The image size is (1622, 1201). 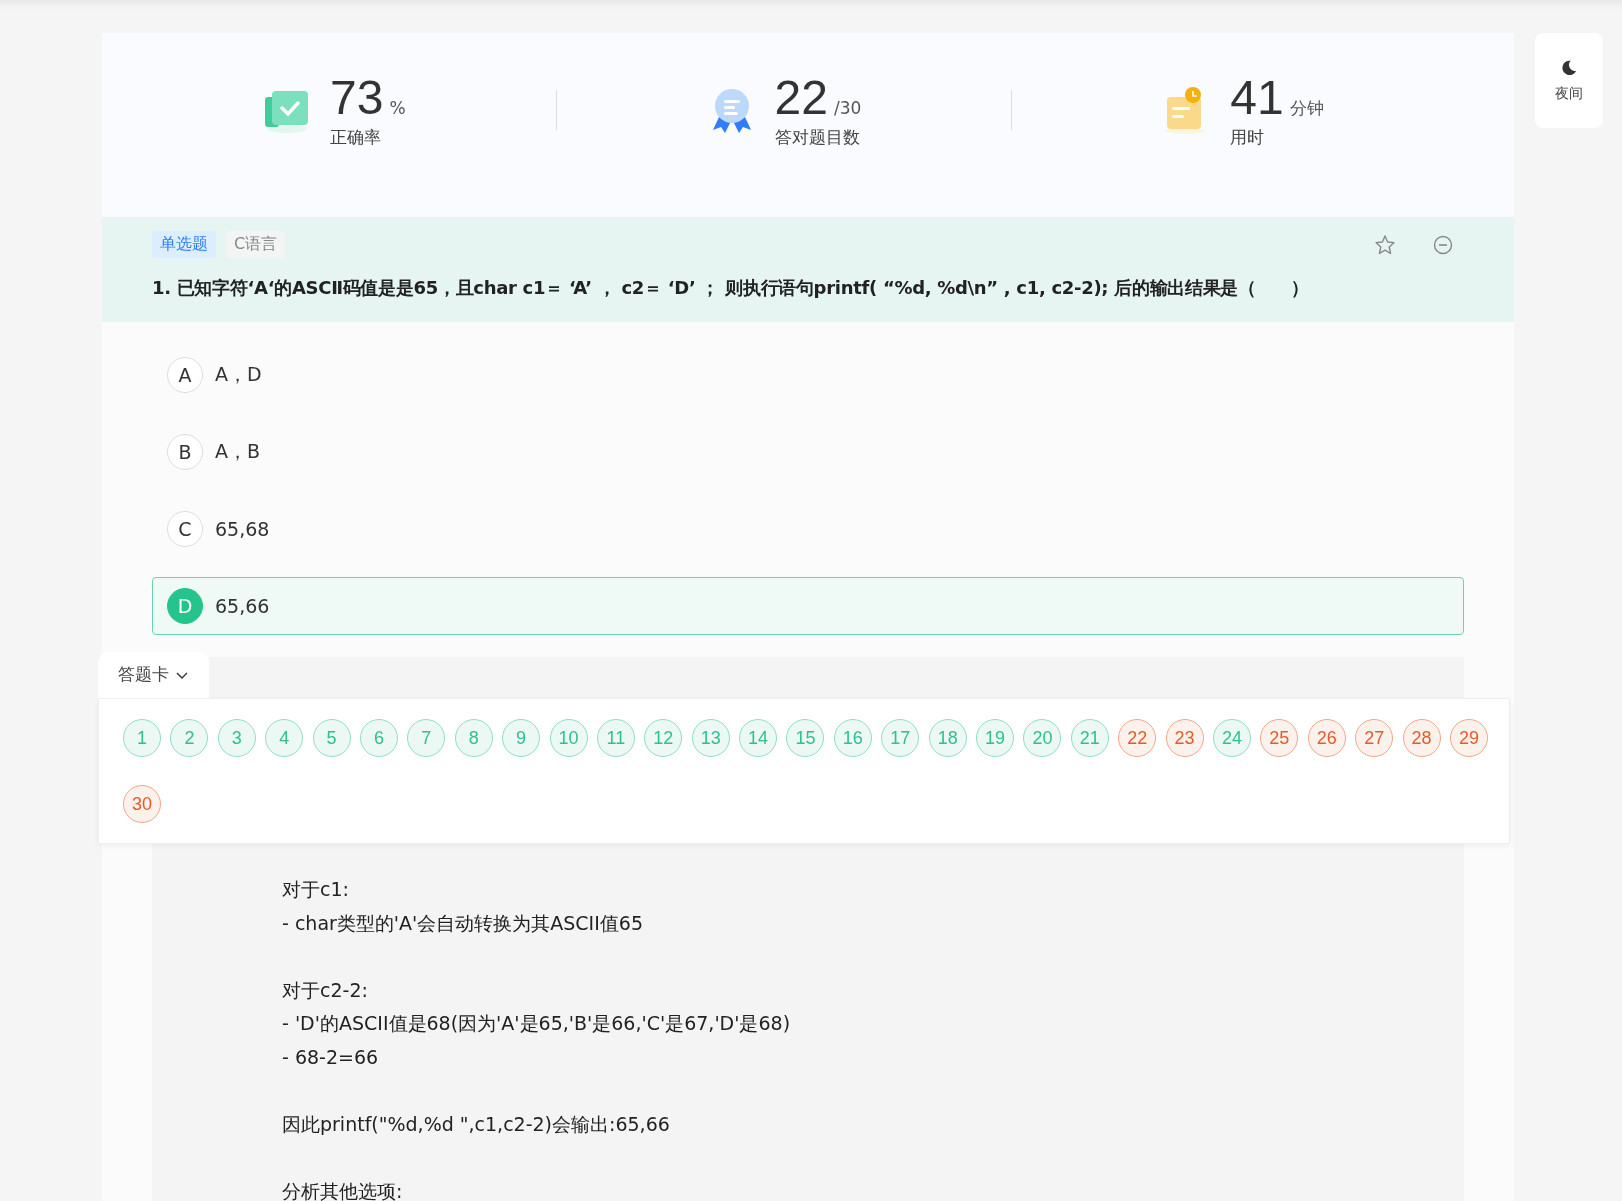 What do you see at coordinates (817, 137) in the screenshot?
I see `stat-label: 答对题目数` at bounding box center [817, 137].